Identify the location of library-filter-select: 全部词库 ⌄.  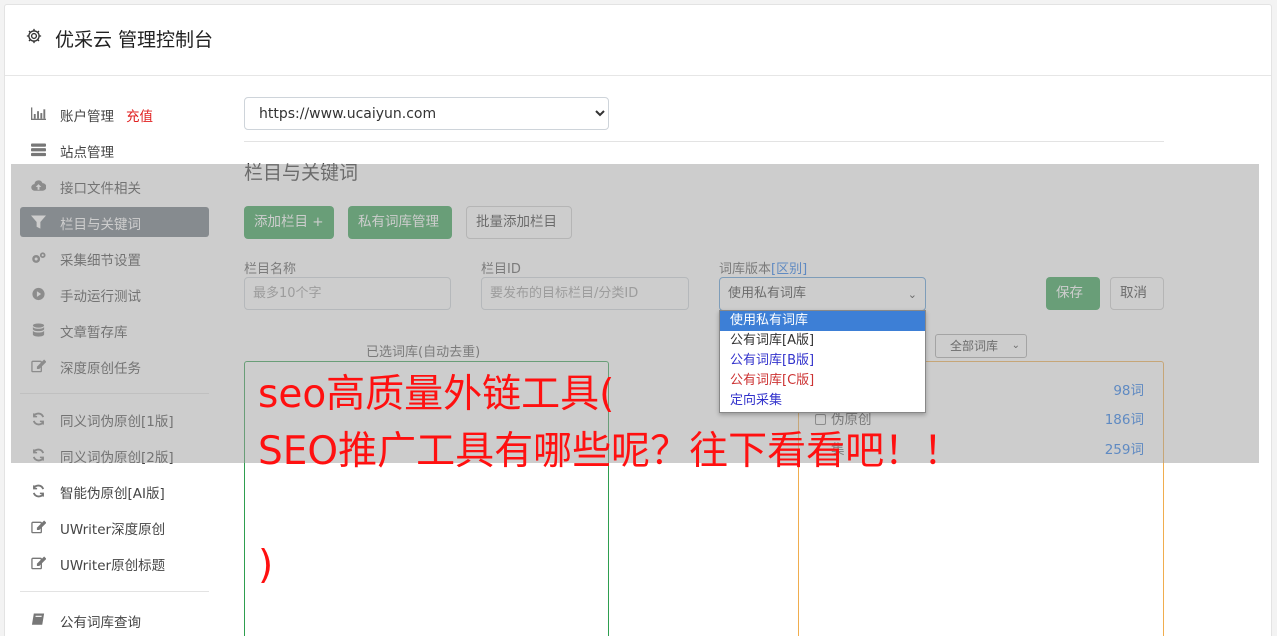
(981, 346).